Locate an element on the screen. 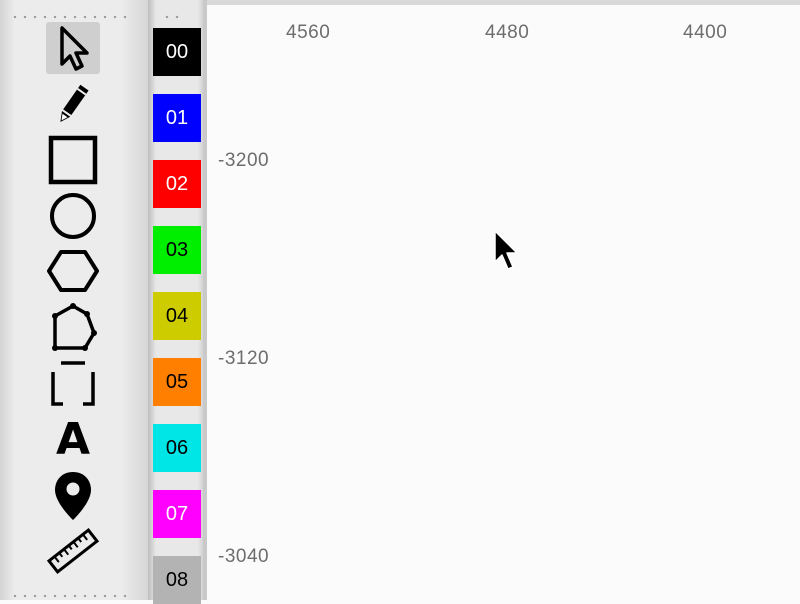 Image resolution: width=800 pixels, height=604 pixels. square-icon is located at coordinates (73, 160).